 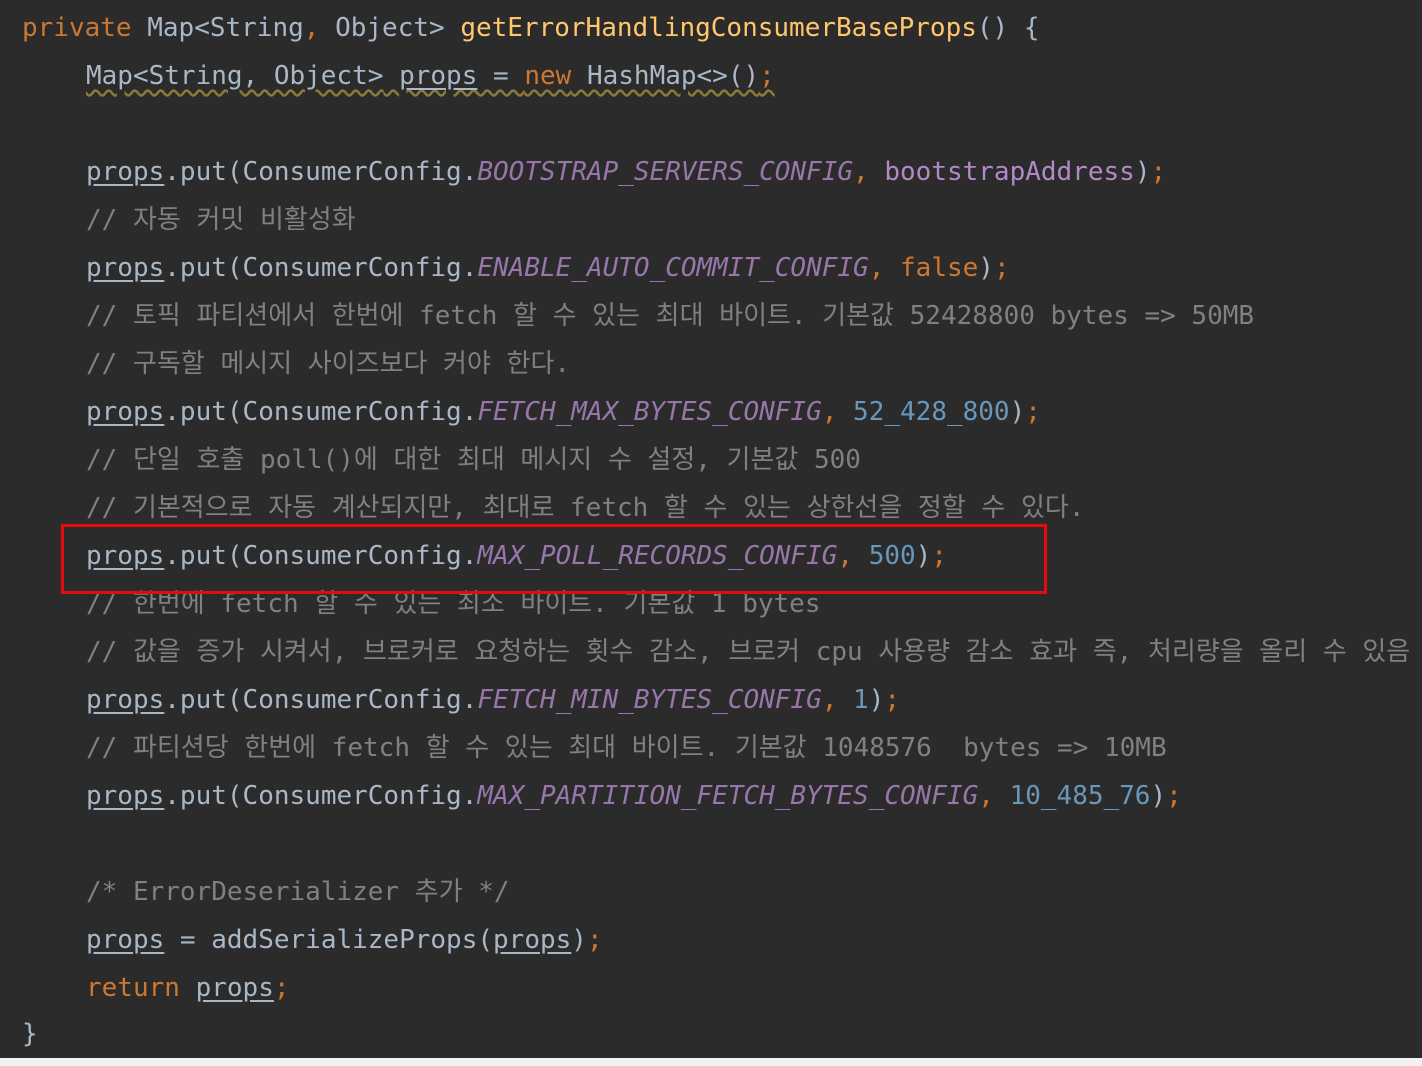 What do you see at coordinates (767, 76) in the screenshot?
I see `decl-semicolon: ;` at bounding box center [767, 76].